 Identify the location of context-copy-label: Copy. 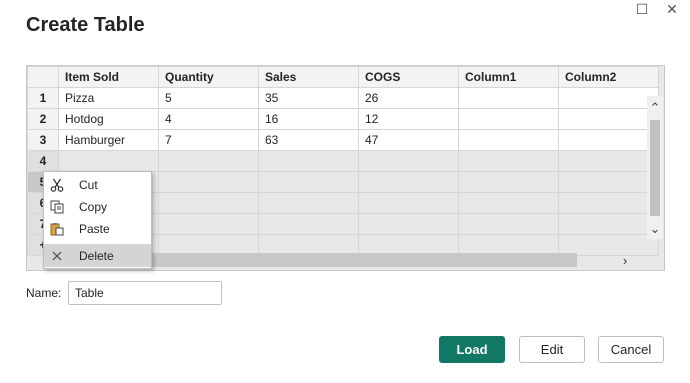
(93, 207).